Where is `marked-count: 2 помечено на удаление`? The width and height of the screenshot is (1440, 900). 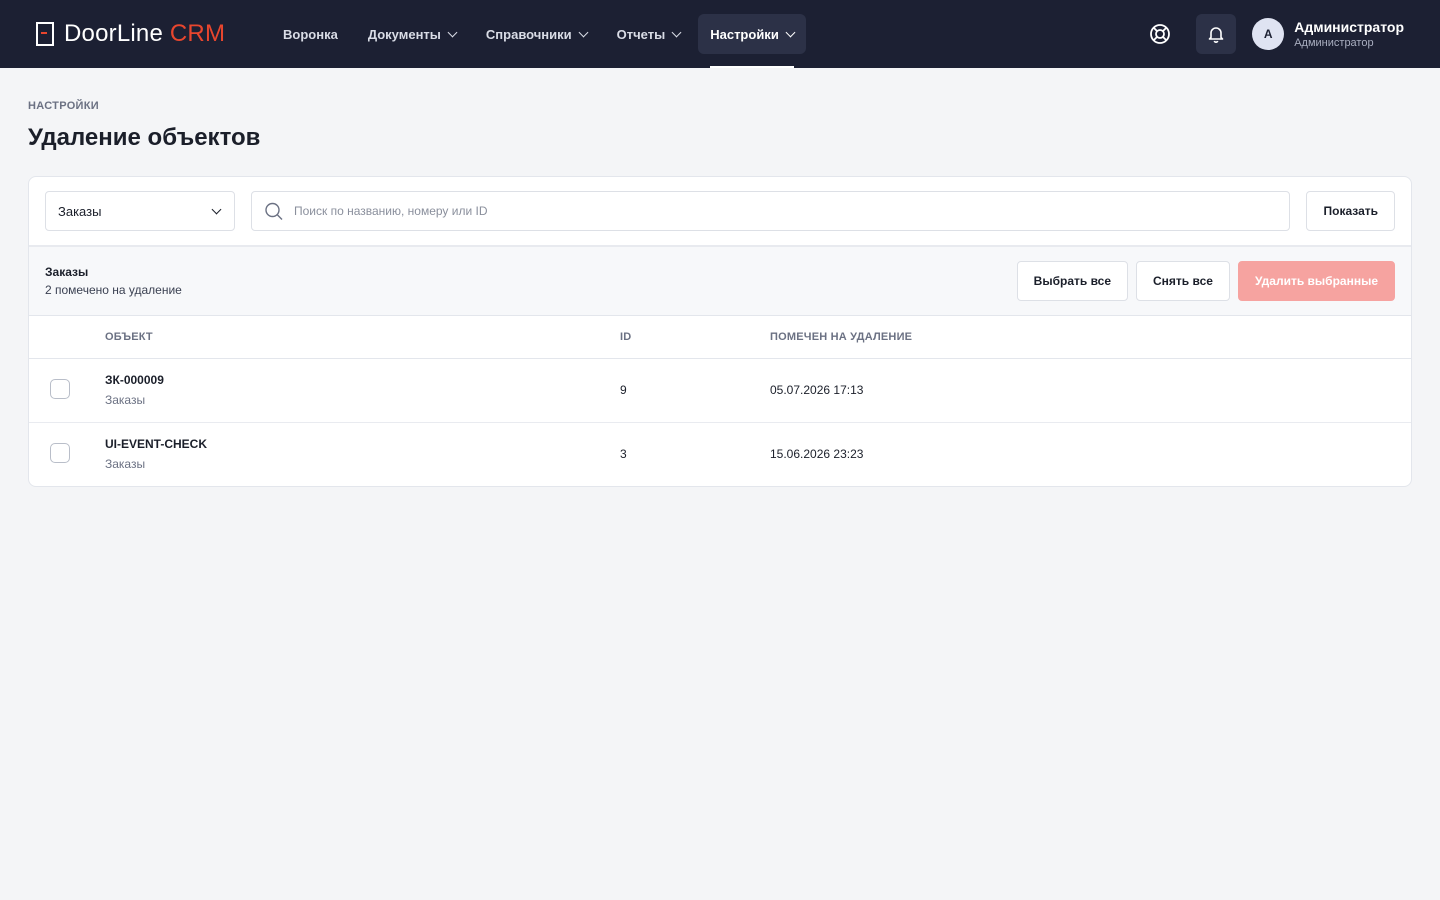 marked-count: 2 помечено на удаление is located at coordinates (113, 290).